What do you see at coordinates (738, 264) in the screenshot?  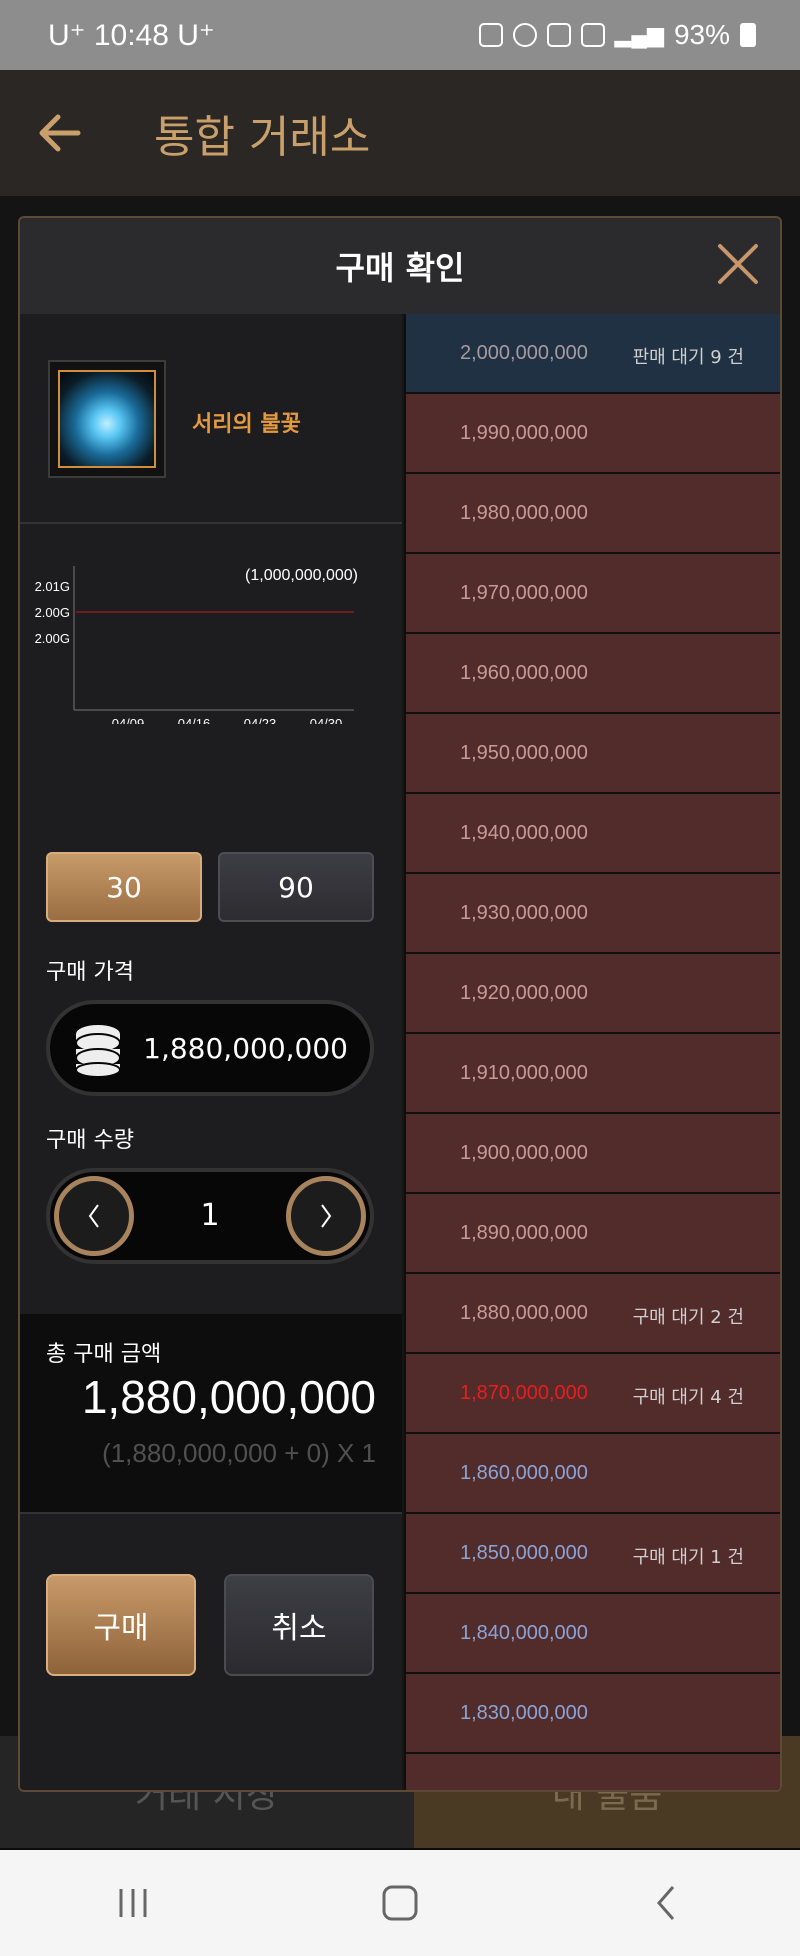 I see `close-icon` at bounding box center [738, 264].